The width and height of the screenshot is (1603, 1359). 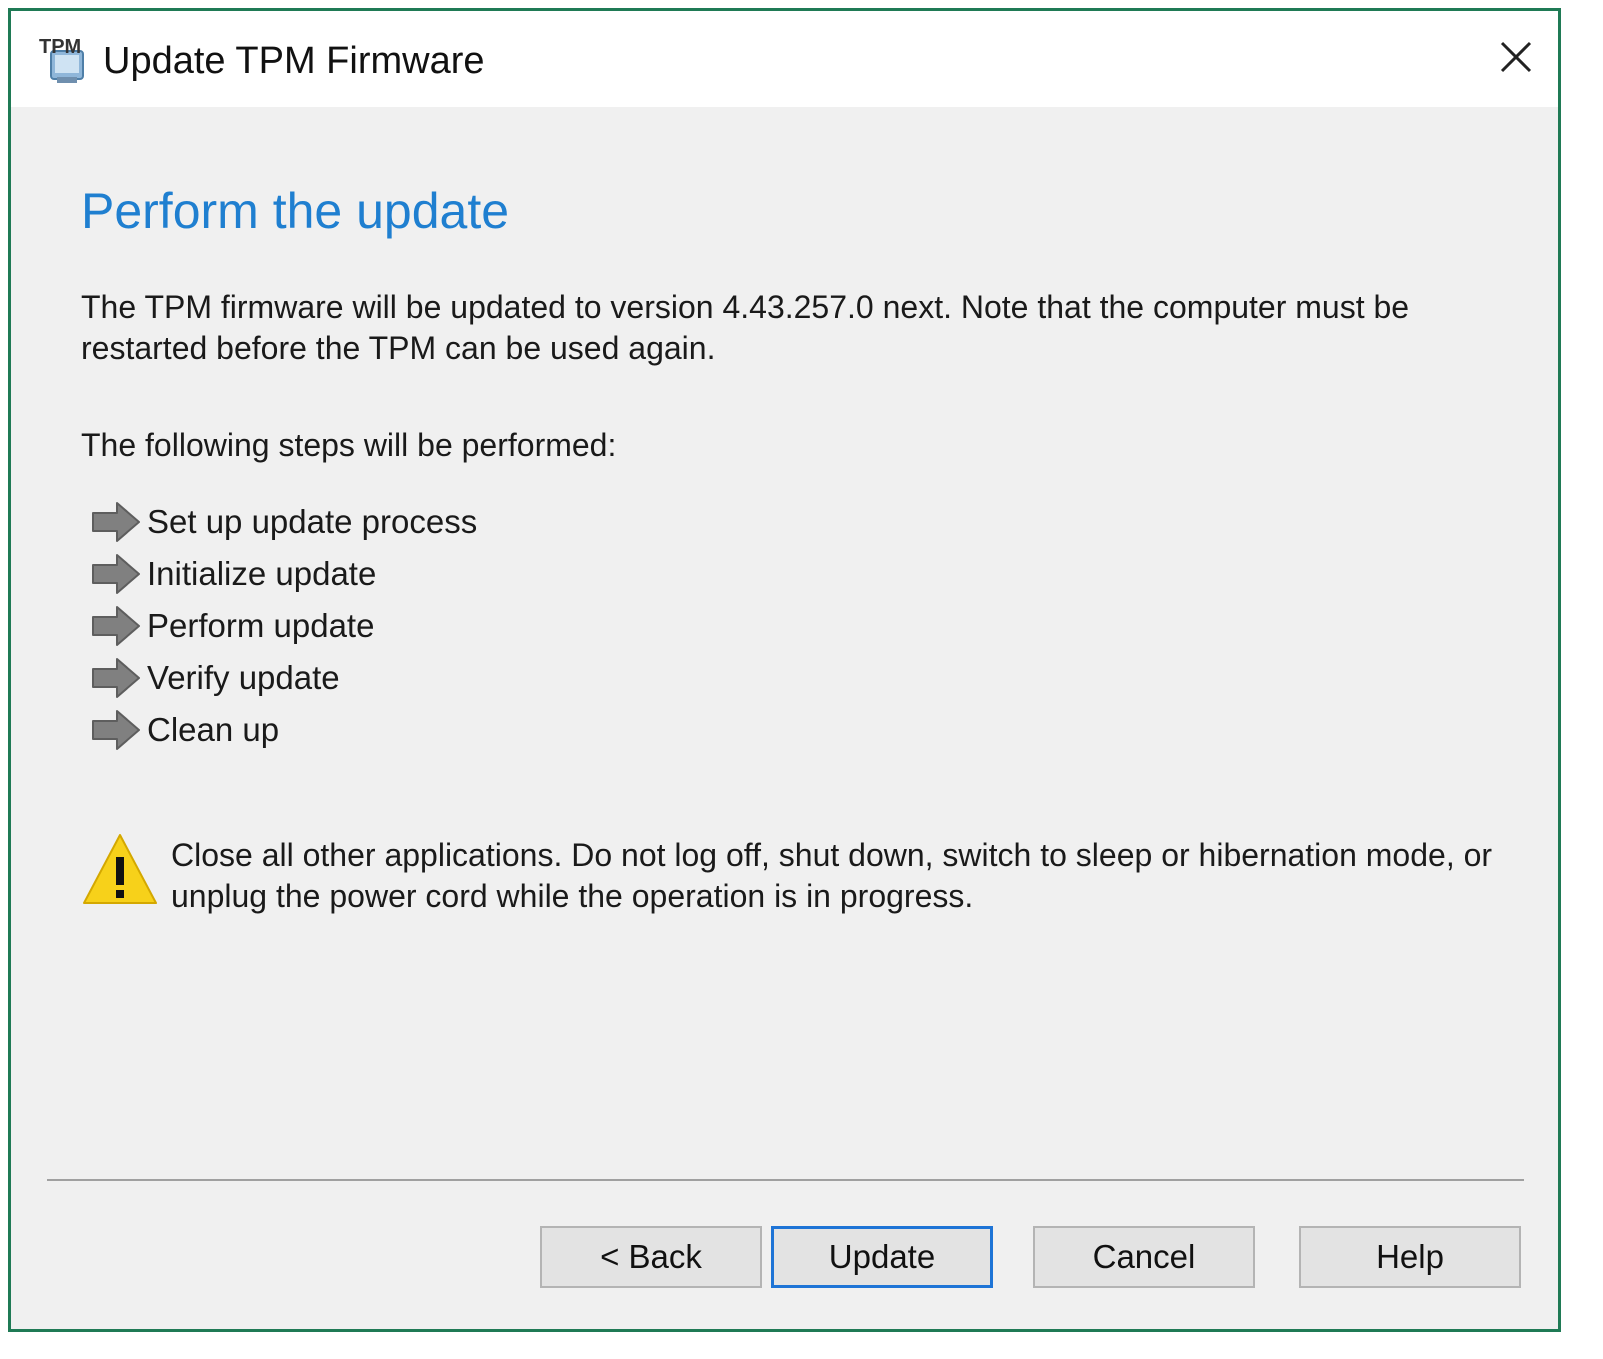 I want to click on warning-icon, so click(x=120, y=869).